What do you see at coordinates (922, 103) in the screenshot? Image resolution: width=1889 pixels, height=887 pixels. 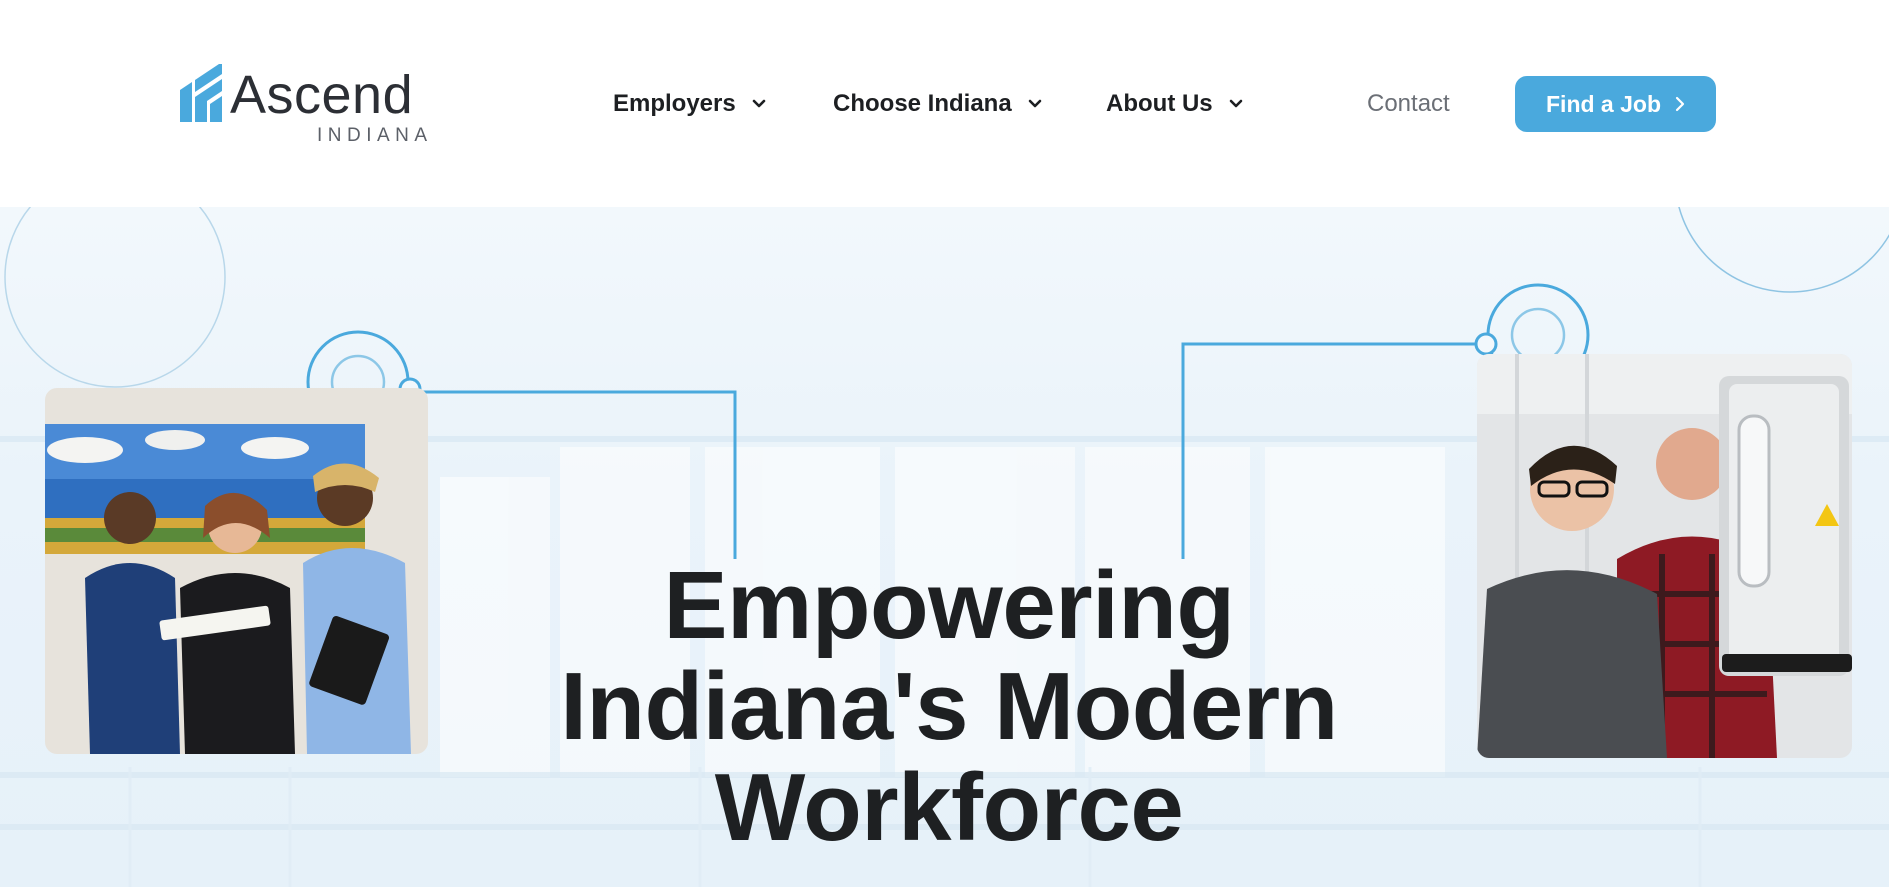 I see `nav-choose-indiana-label: Choose Indiana` at bounding box center [922, 103].